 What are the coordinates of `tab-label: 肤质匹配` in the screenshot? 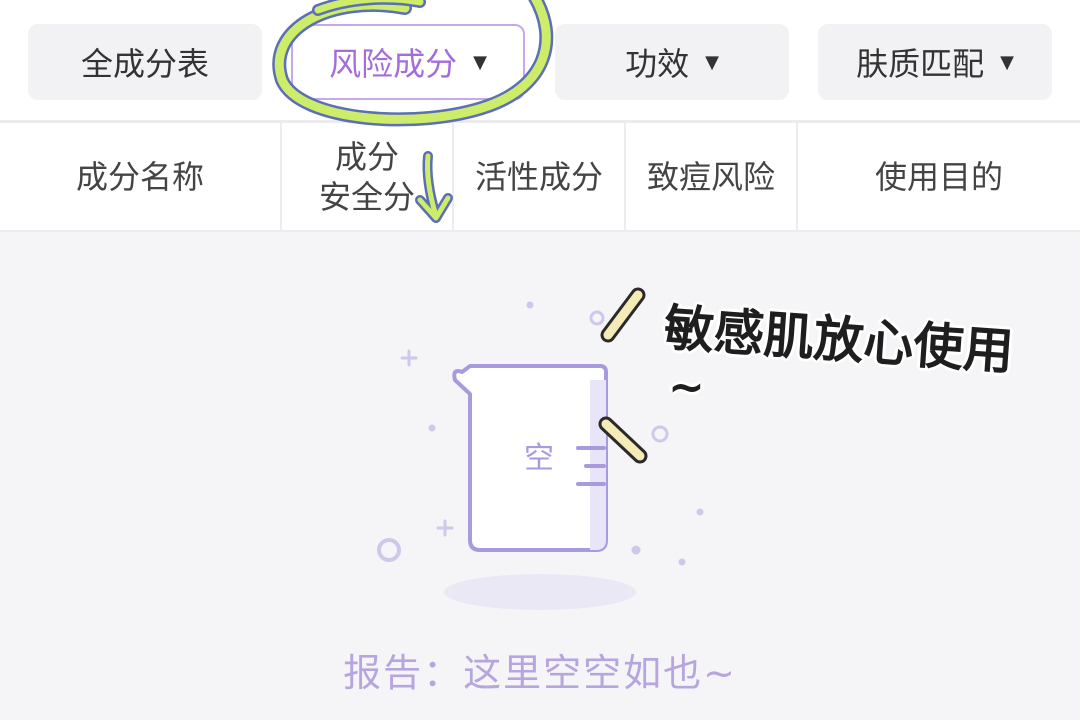 It's located at (920, 64).